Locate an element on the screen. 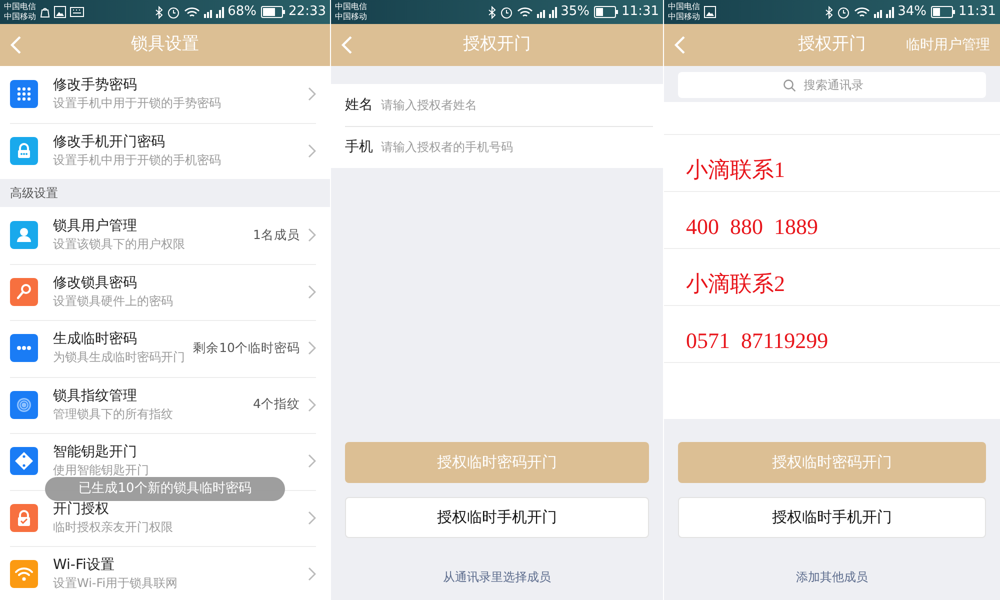 The image size is (1000, 600). input-field: 请输入授权者姓名 is located at coordinates (517, 105).